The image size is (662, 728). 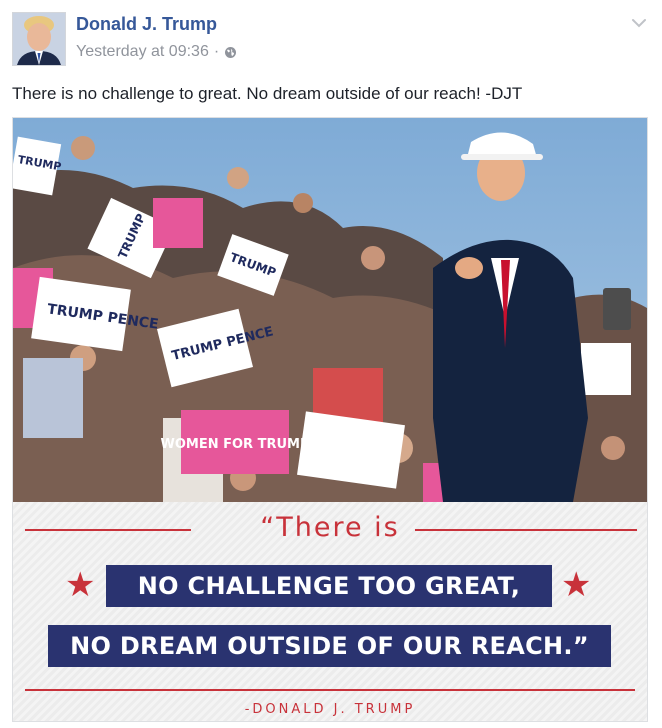 I want to click on sign-text: WOMEN FOR TRUMP, so click(x=235, y=444).